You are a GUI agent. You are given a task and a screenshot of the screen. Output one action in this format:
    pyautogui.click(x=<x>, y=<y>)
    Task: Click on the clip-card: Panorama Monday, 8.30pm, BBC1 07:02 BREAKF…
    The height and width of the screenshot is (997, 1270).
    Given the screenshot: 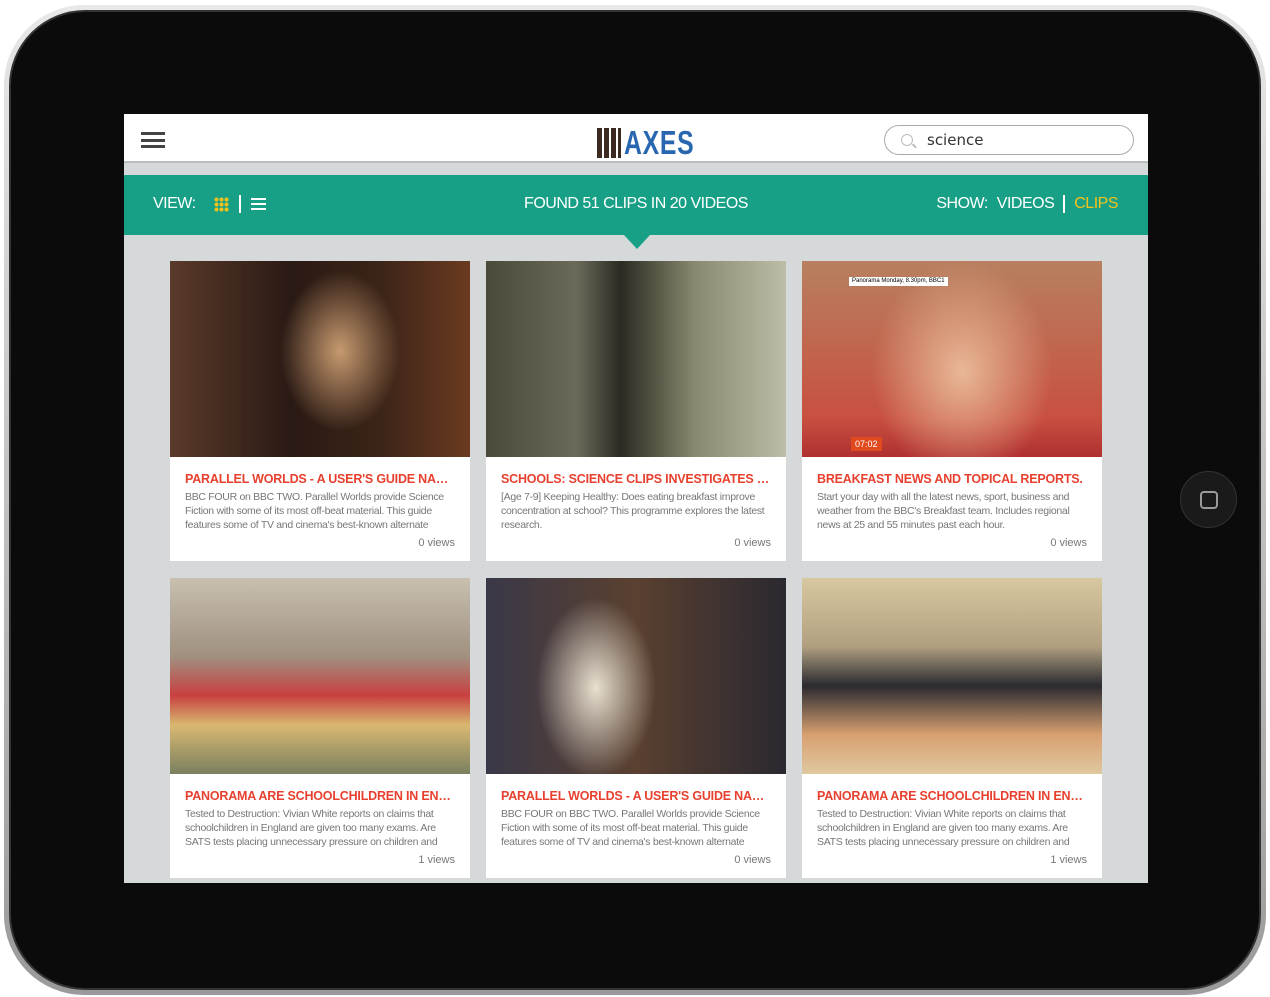 What is the action you would take?
    pyautogui.click(x=952, y=411)
    